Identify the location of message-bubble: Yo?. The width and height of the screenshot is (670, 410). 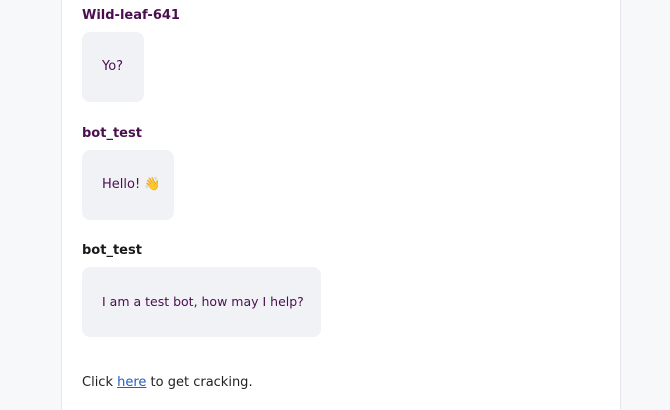
(113, 67).